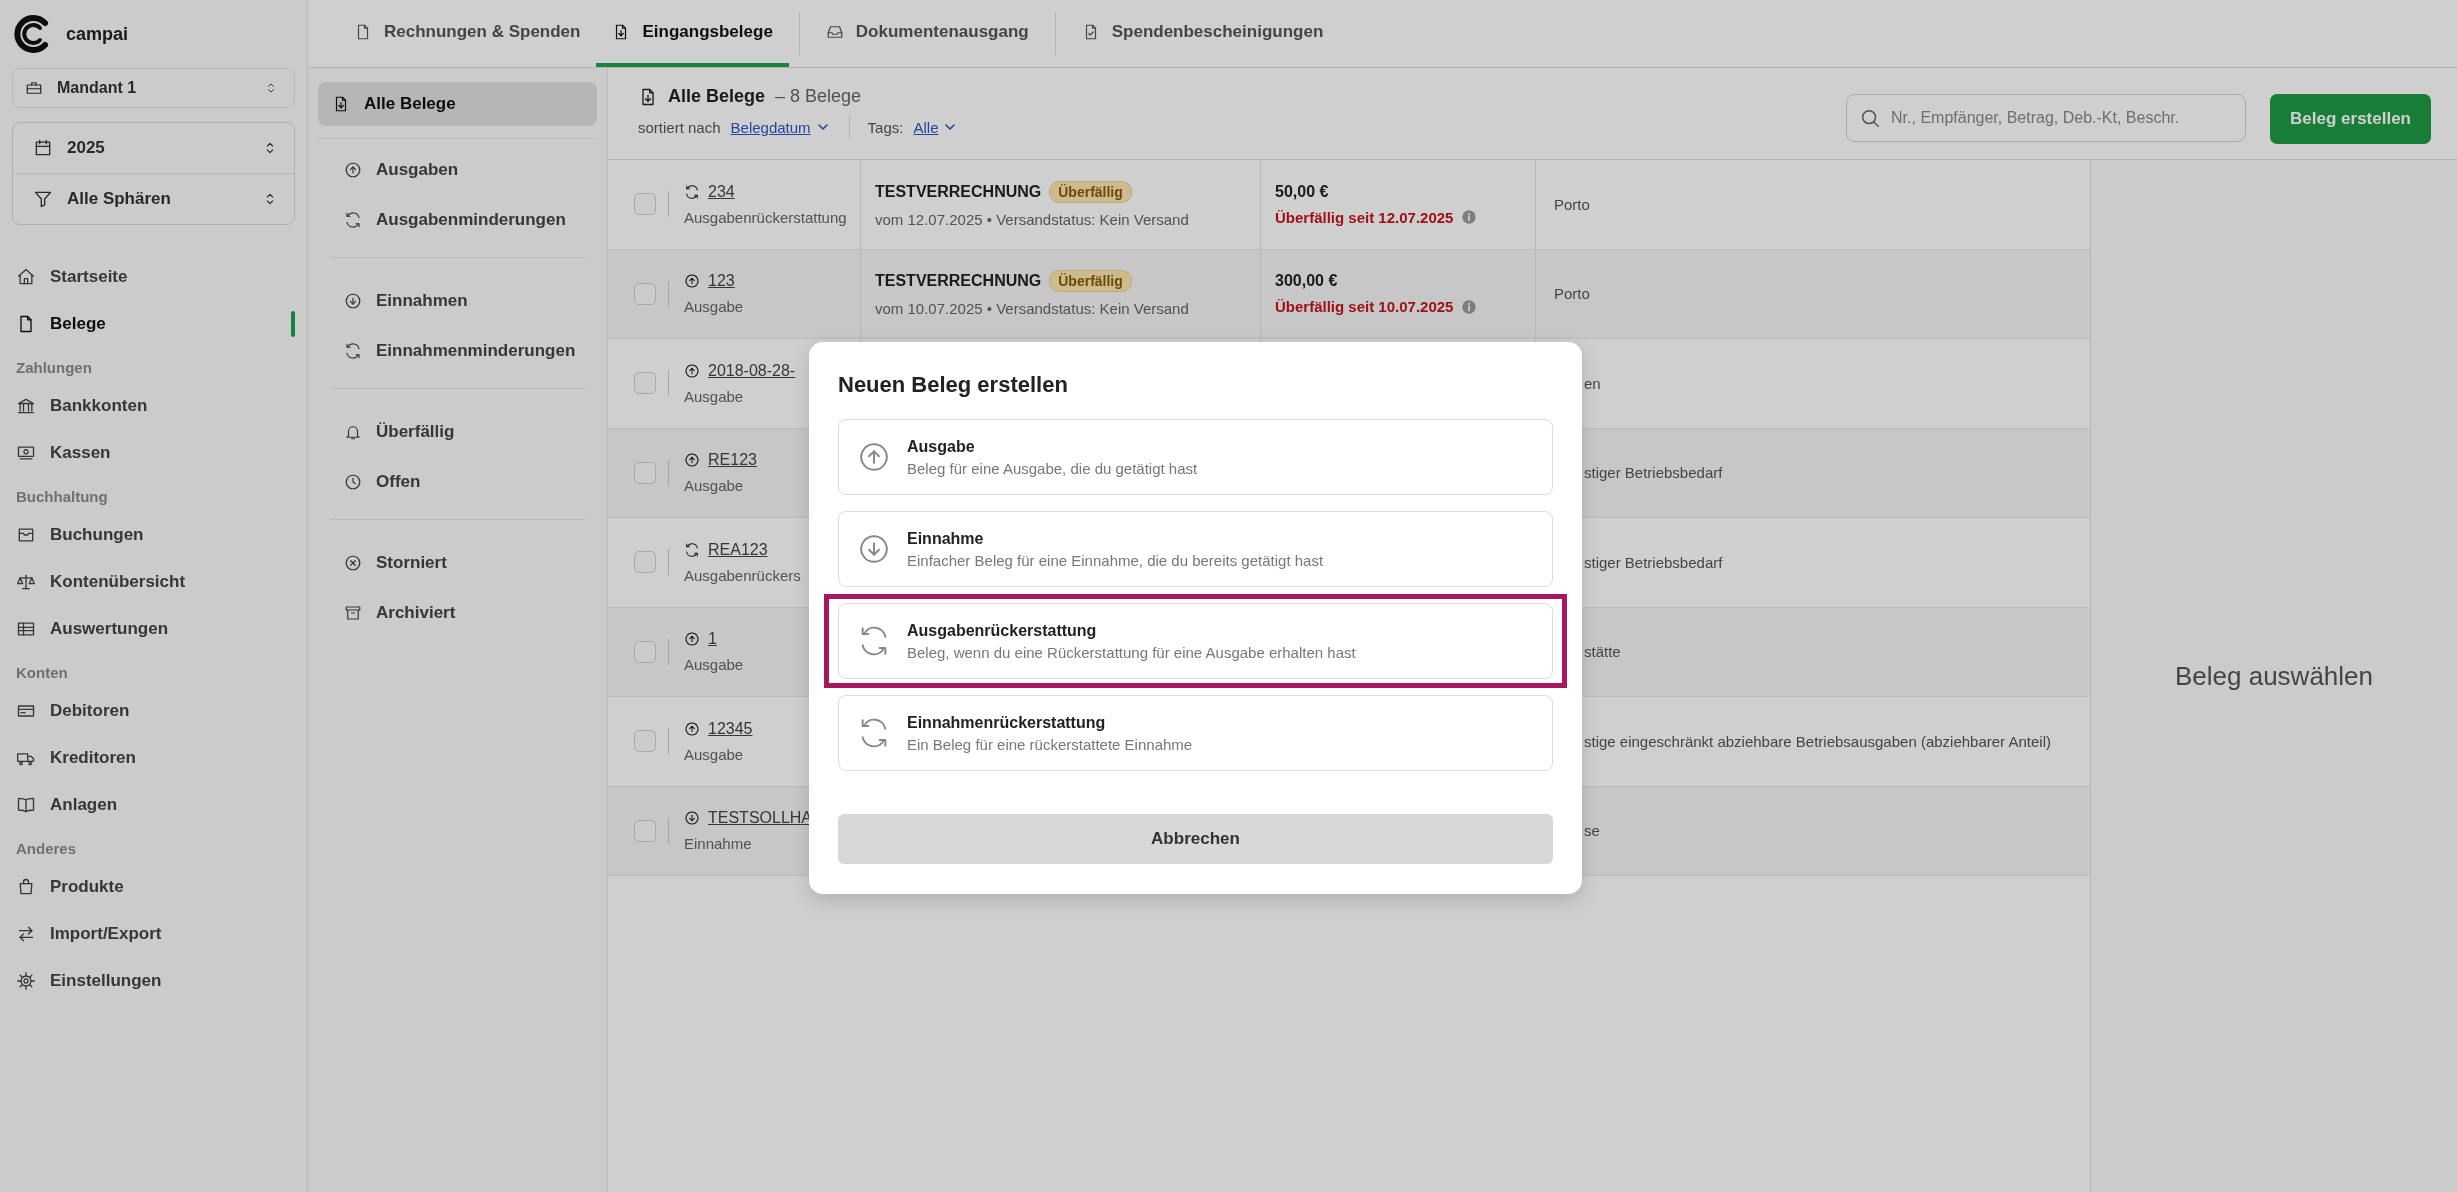 The width and height of the screenshot is (2457, 1192). Describe the element at coordinates (730, 728) in the screenshot. I see `receipt-number-link: 12345` at that location.